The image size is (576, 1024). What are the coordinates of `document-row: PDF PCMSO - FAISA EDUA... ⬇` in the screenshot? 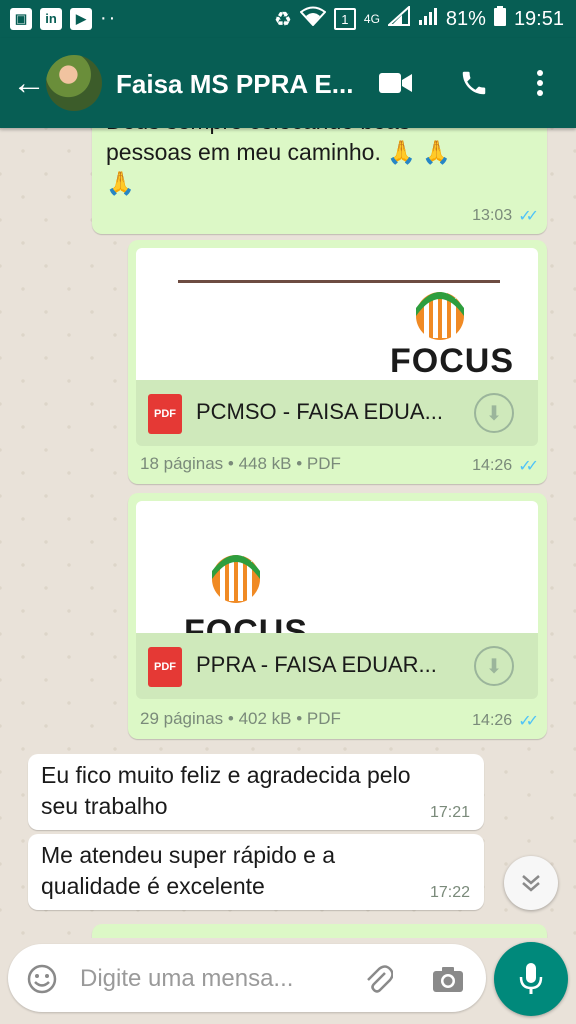 It's located at (337, 413).